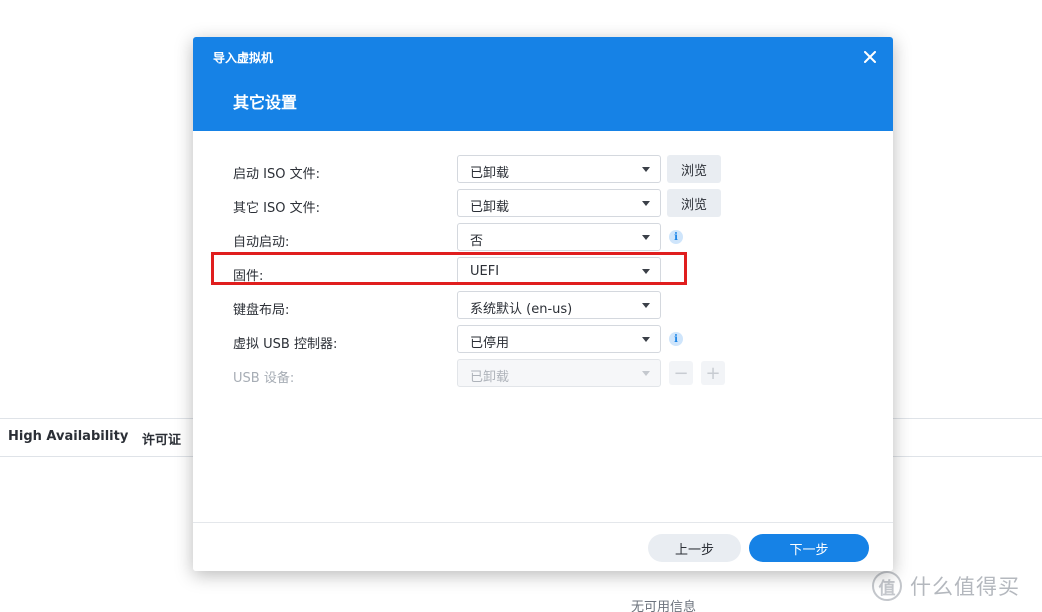  I want to click on other-iso-label: 其它 ISO 文件:, so click(276, 208).